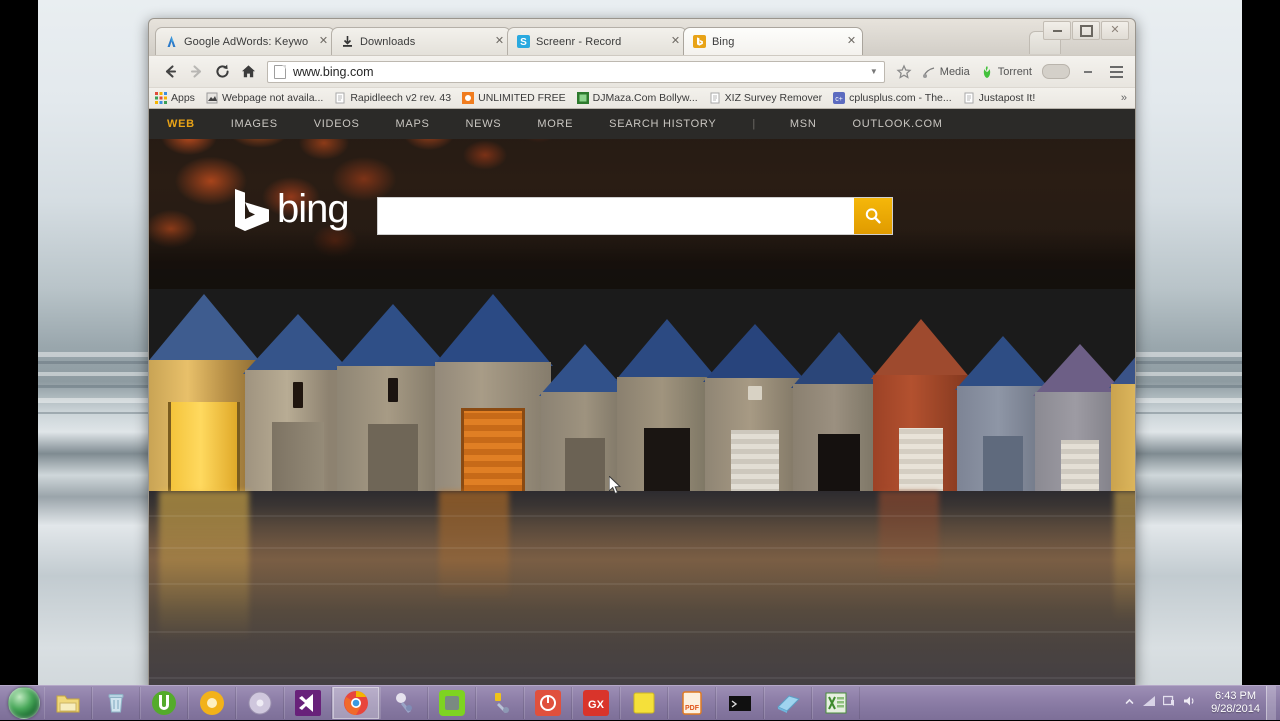 Image resolution: width=1280 pixels, height=721 pixels. I want to click on red-power-icon, so click(548, 703).